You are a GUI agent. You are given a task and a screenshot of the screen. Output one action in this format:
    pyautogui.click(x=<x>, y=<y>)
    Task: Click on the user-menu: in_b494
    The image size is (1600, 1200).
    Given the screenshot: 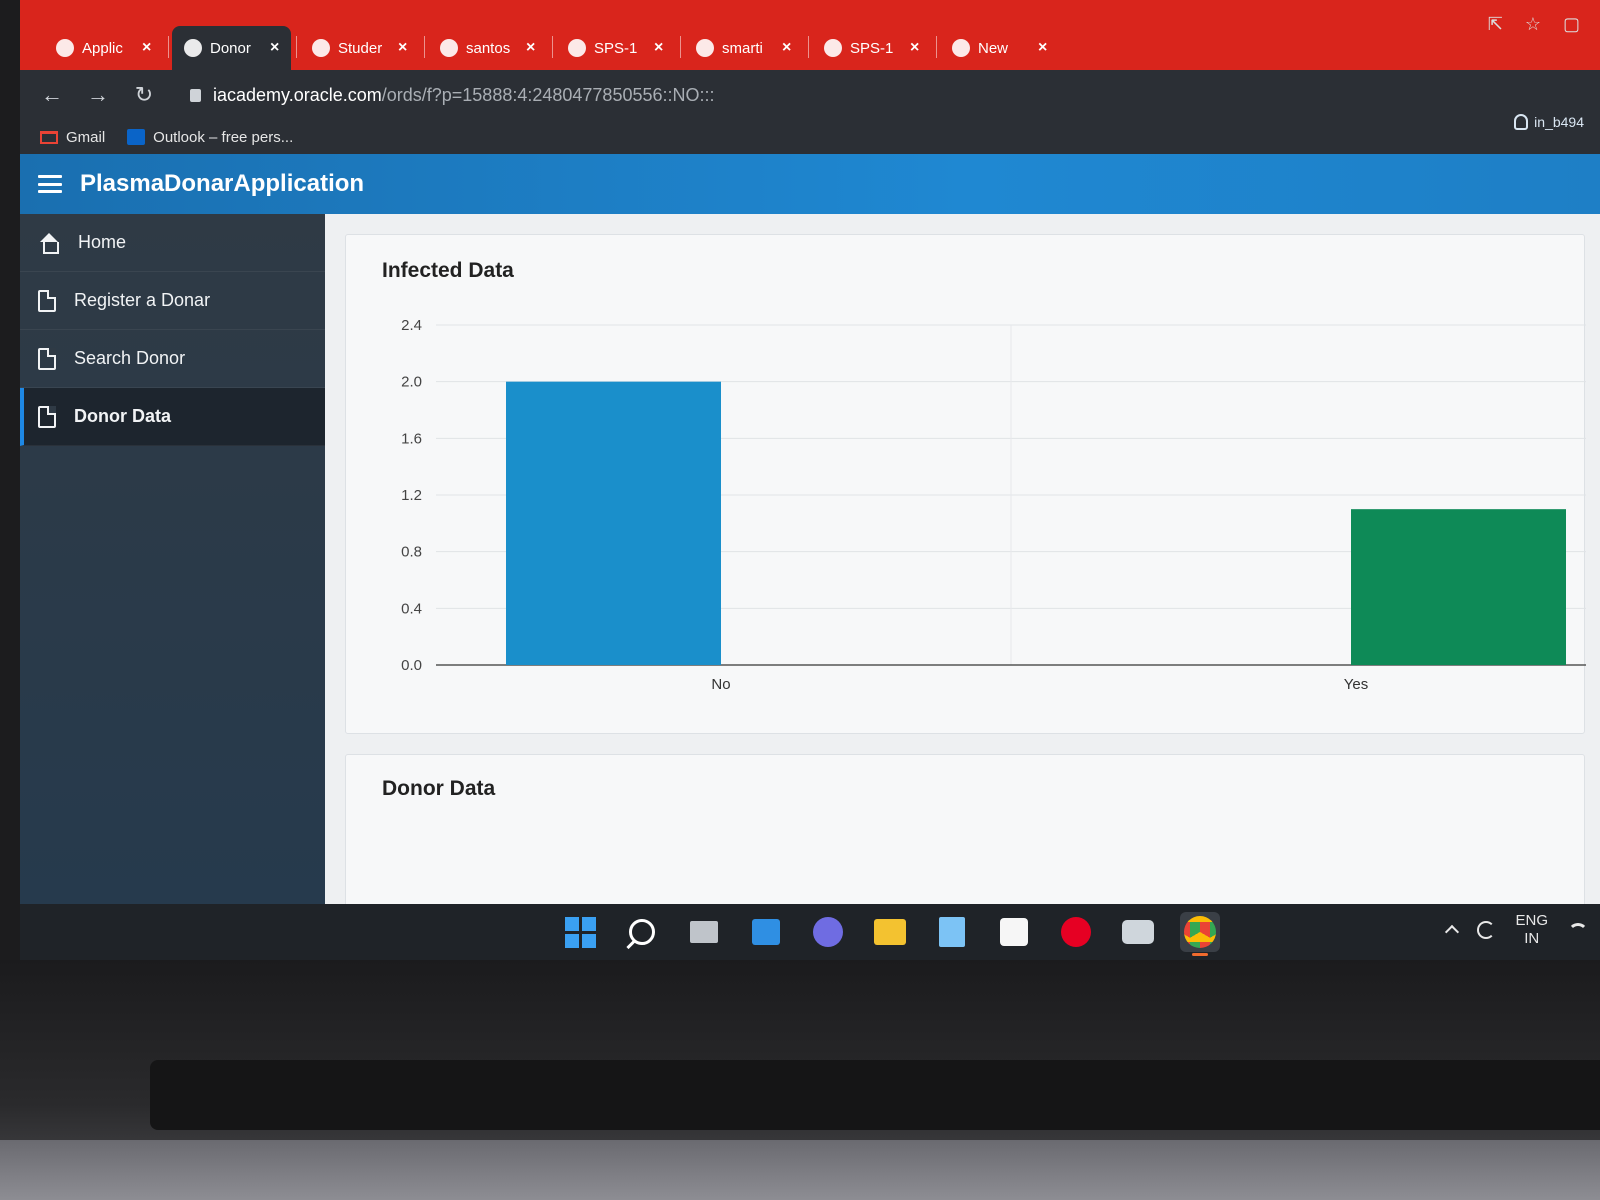 What is the action you would take?
    pyautogui.click(x=1549, y=122)
    